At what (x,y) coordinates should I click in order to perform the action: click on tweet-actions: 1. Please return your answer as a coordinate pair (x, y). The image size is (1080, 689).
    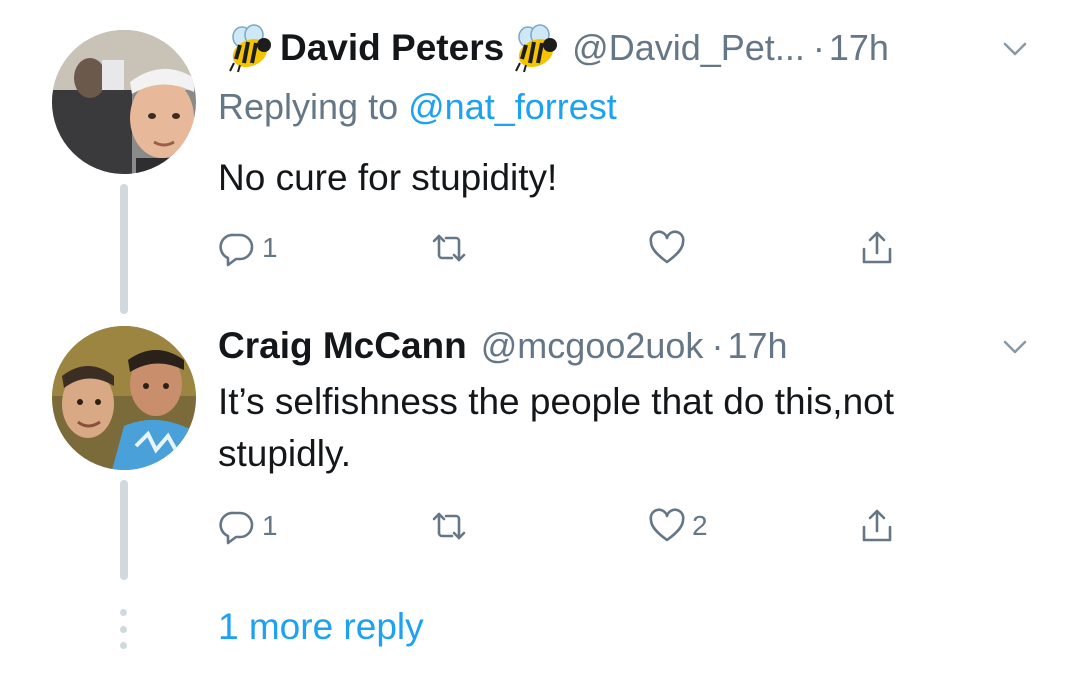
    Looking at the image, I should click on (568, 248).